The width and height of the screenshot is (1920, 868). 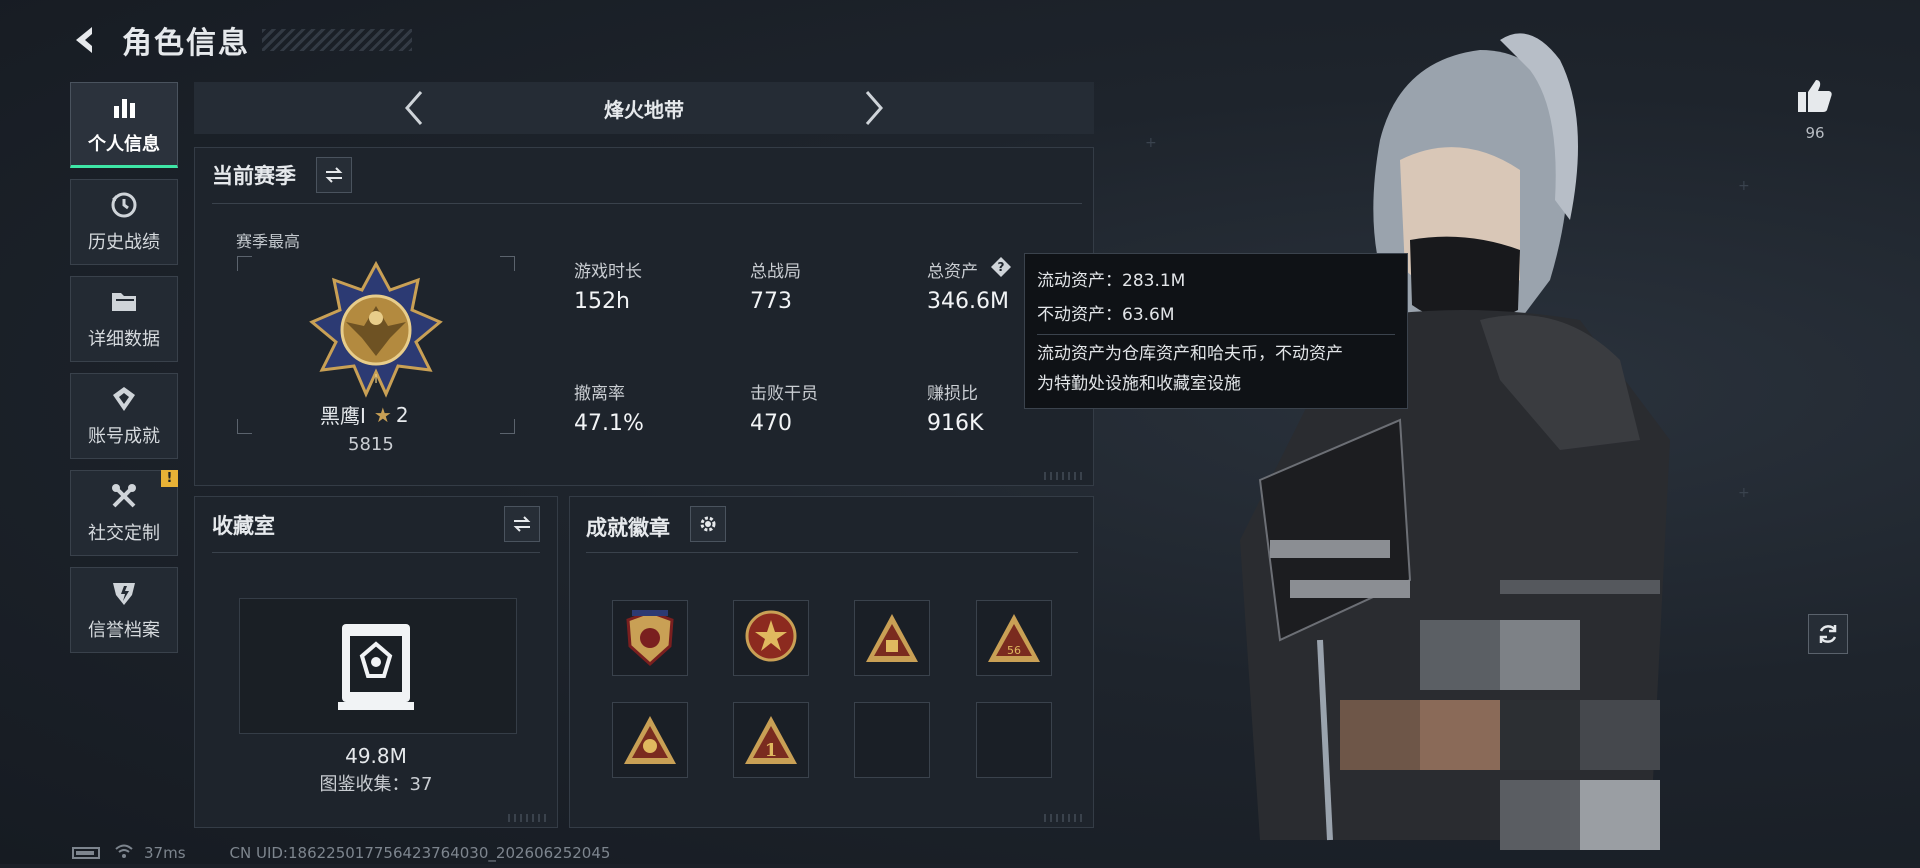 I want to click on svg-text: 1, so click(x=771, y=750).